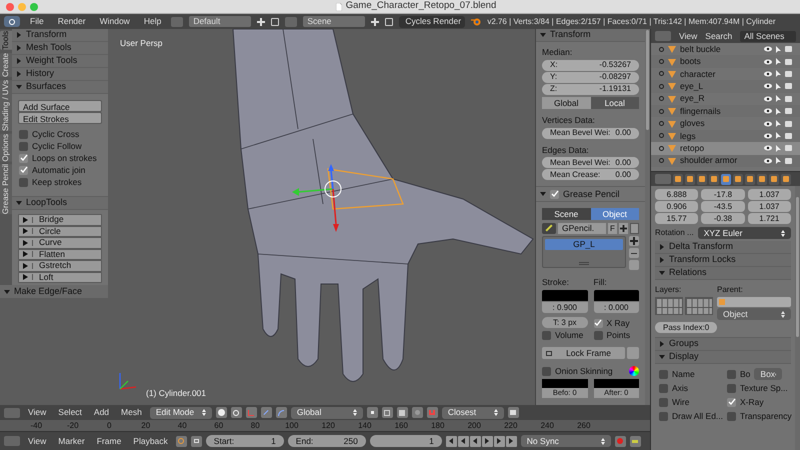 The image size is (800, 450). Describe the element at coordinates (417, 412) in the screenshot. I see `proportional-edit-icon` at that location.